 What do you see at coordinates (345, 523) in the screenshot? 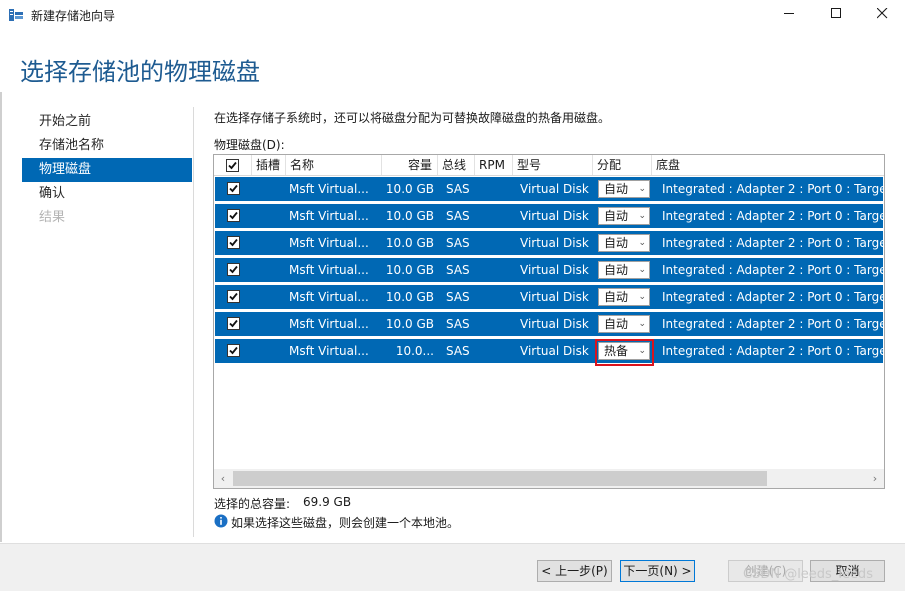
I see `info-message: 如果选择这些磁盘，则会创建一个本地池。` at bounding box center [345, 523].